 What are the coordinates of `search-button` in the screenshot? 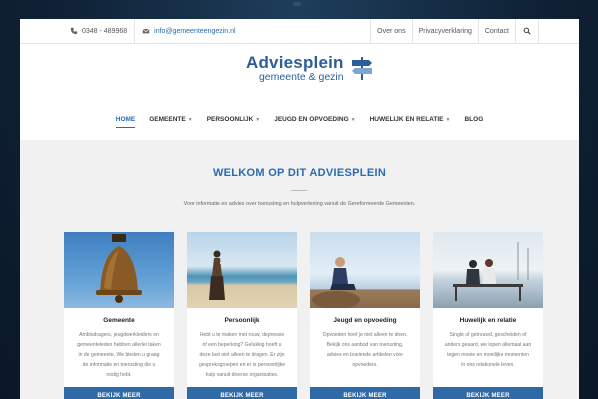 It's located at (527, 31).